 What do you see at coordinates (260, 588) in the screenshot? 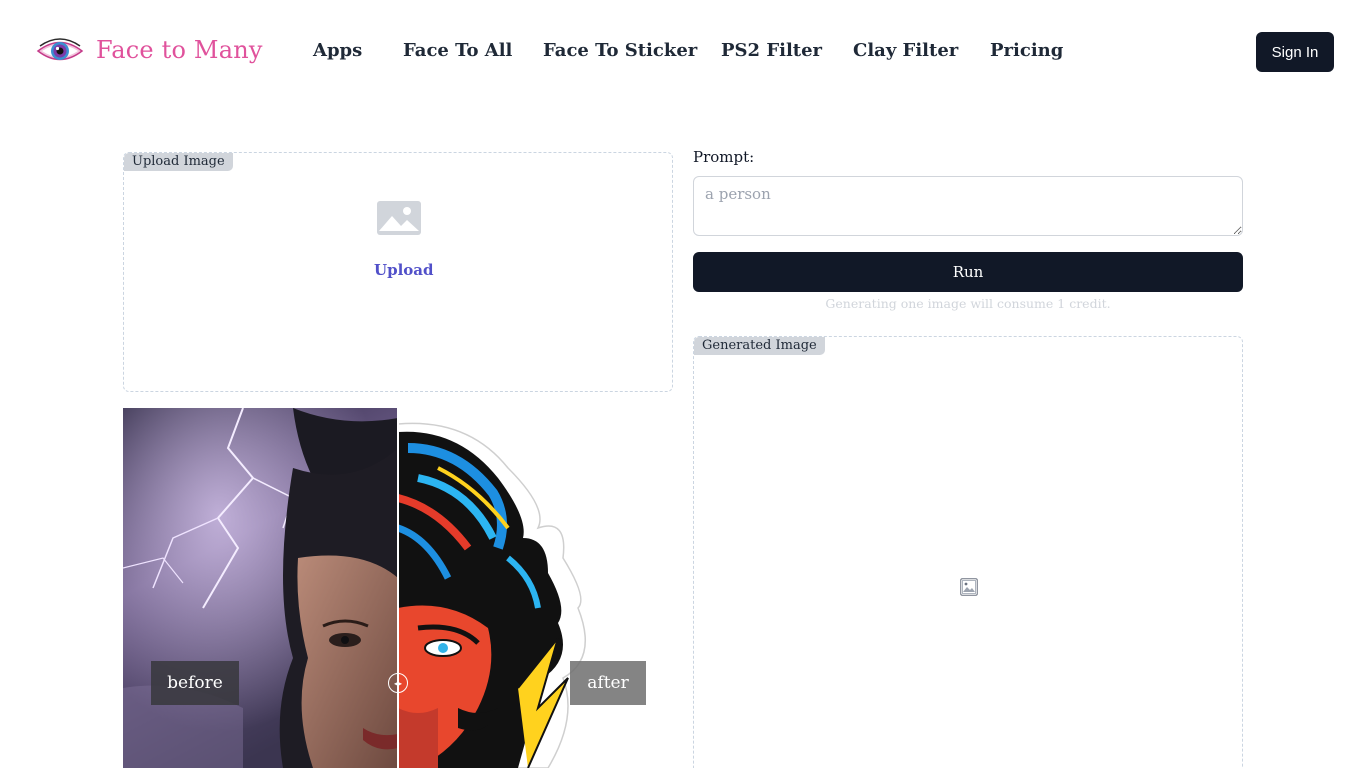
I see `before-image` at bounding box center [260, 588].